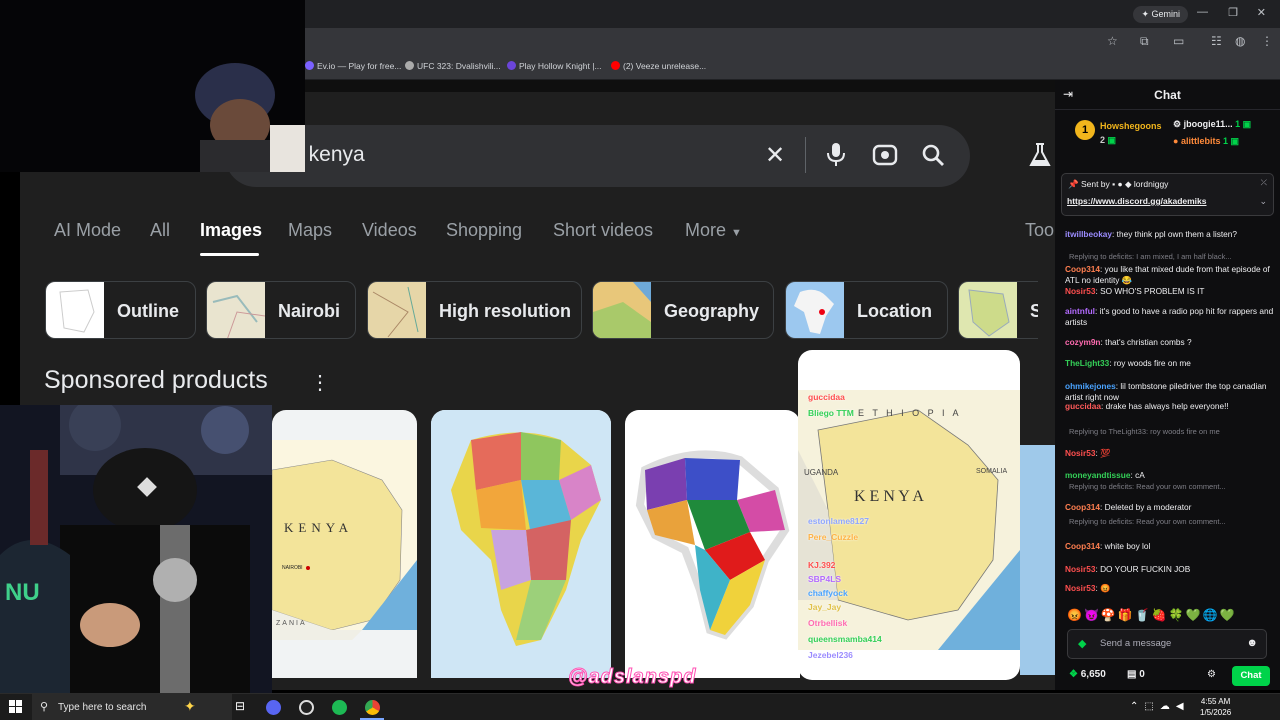 This screenshot has width=1280, height=720. What do you see at coordinates (1201, 141) in the screenshot?
I see `gifter-name: alittlebits` at bounding box center [1201, 141].